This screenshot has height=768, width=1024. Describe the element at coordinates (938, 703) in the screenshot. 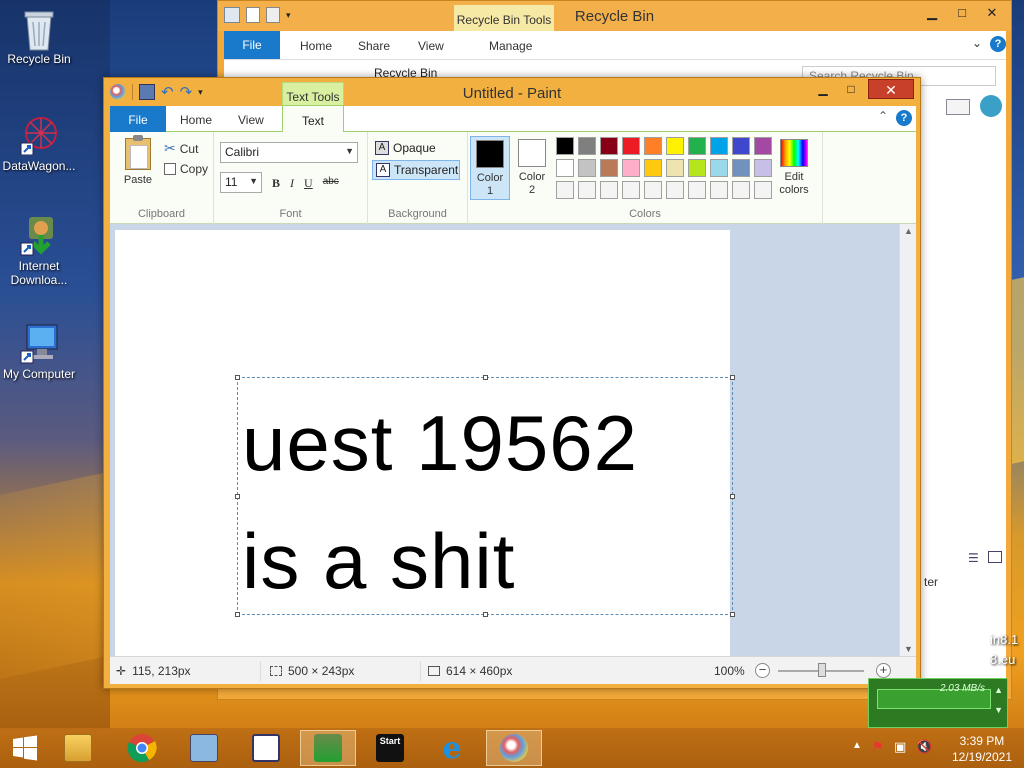

I see `network-speed-widget: 2.03 MB/s ▲ ▼` at that location.